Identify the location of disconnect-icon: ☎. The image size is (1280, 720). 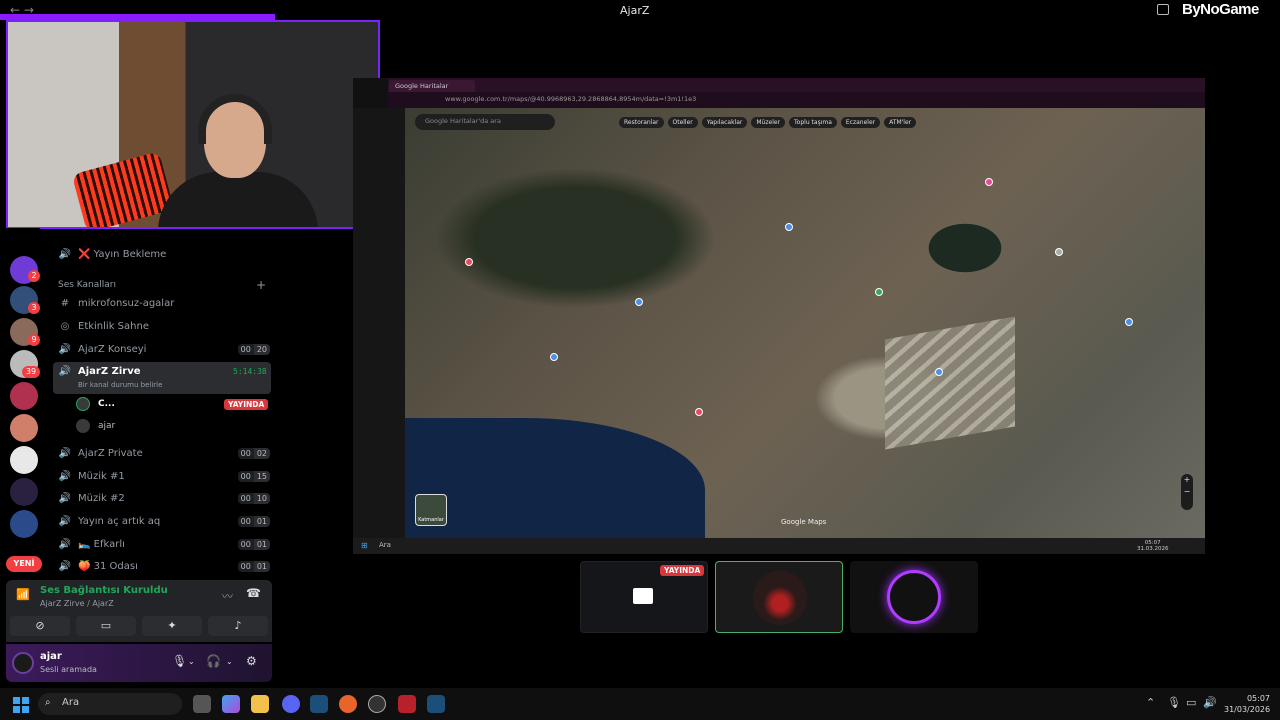
(253, 593).